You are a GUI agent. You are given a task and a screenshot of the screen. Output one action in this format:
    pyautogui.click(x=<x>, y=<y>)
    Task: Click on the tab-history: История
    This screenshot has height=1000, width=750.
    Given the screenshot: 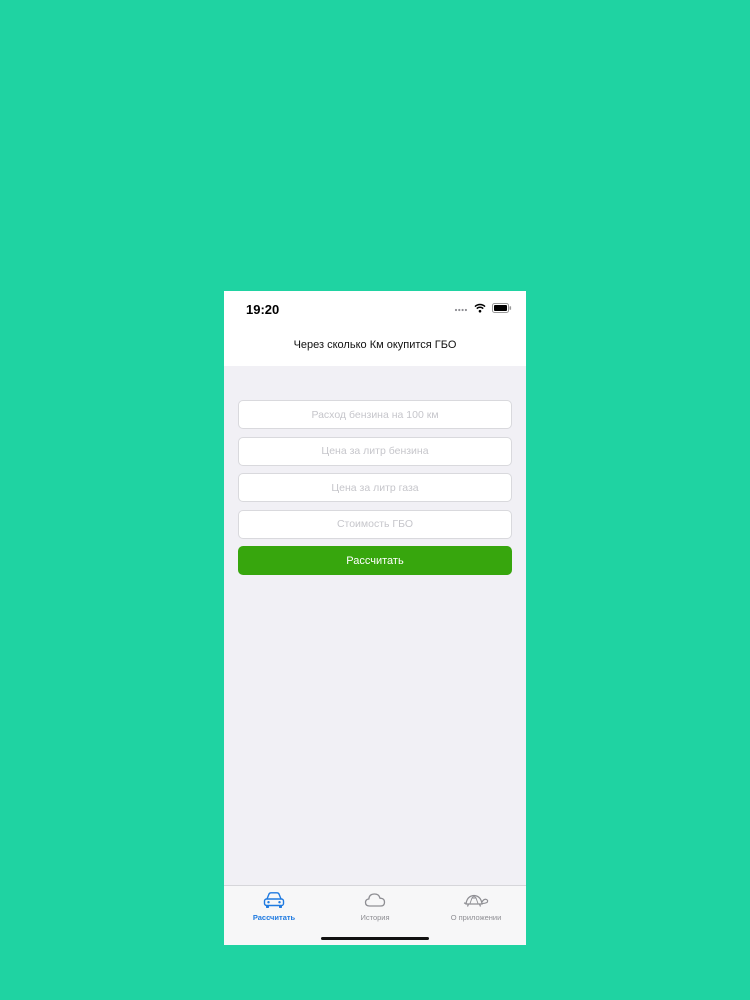 What is the action you would take?
    pyautogui.click(x=375, y=908)
    